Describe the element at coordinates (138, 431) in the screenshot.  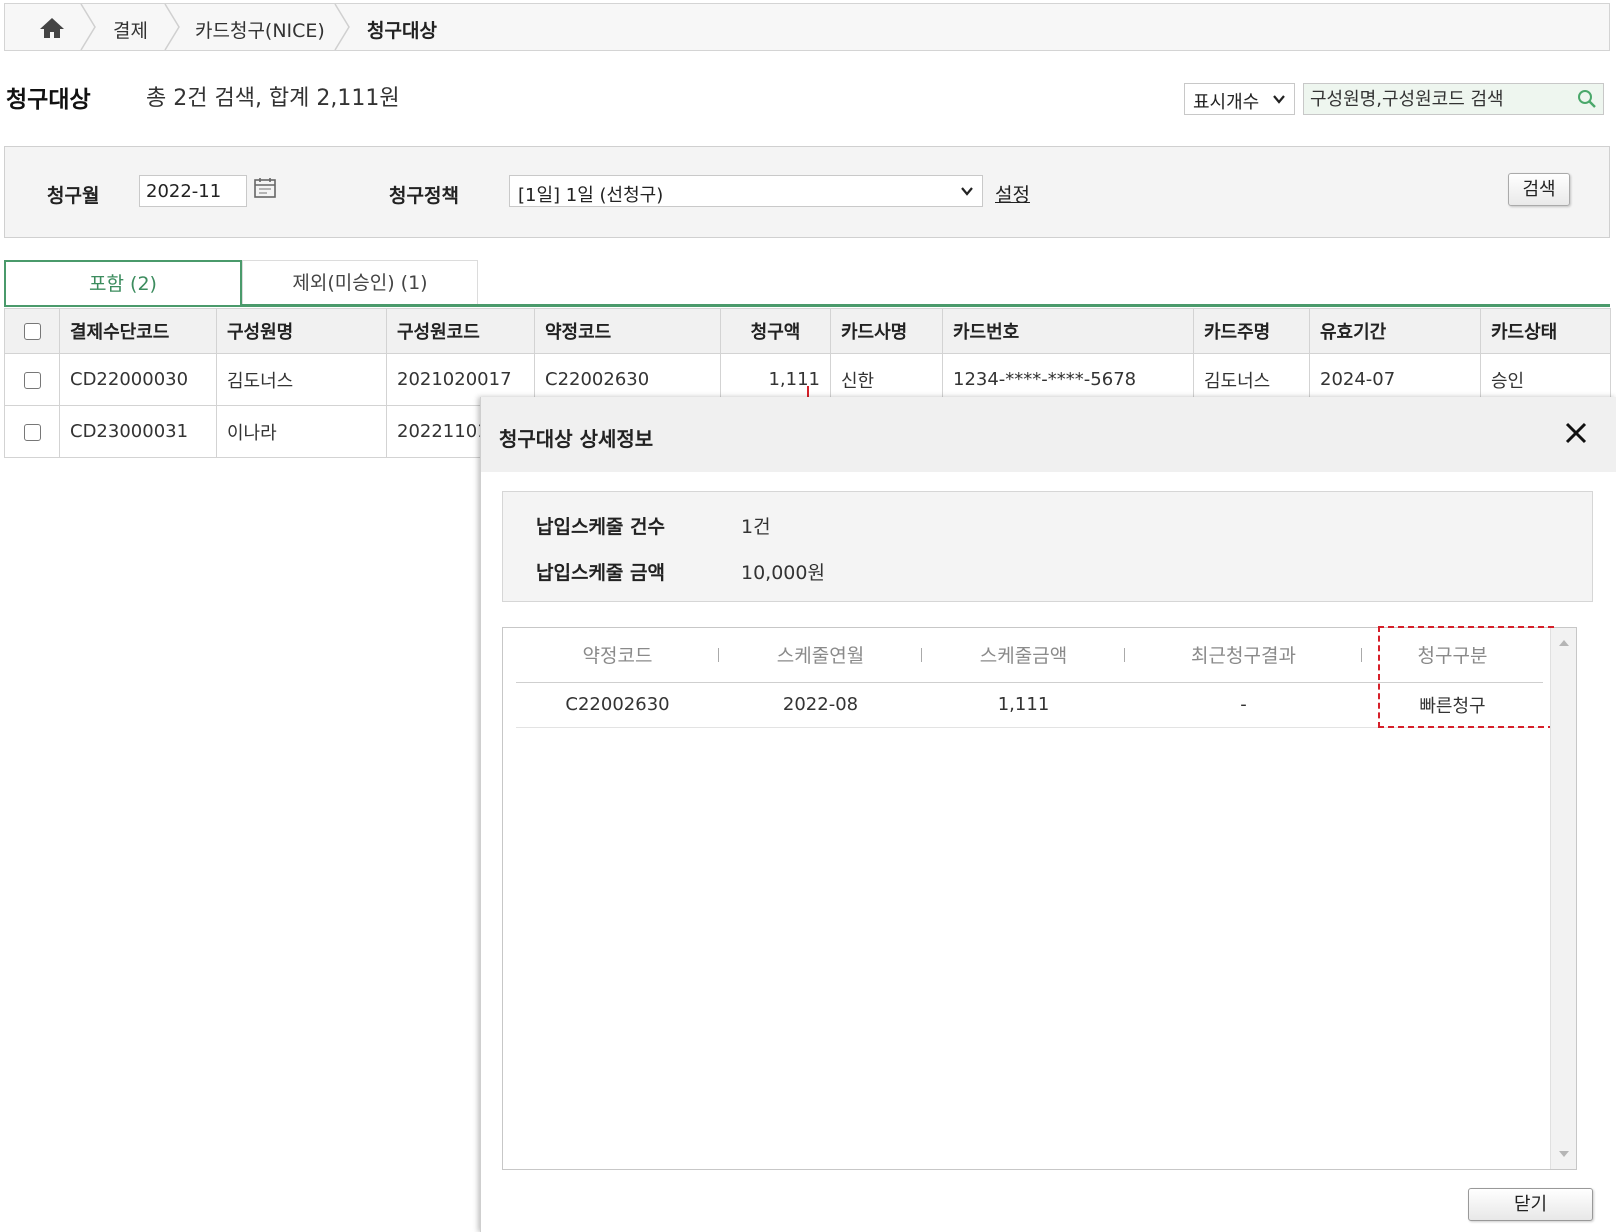
I see `table-cell: CD23000031` at that location.